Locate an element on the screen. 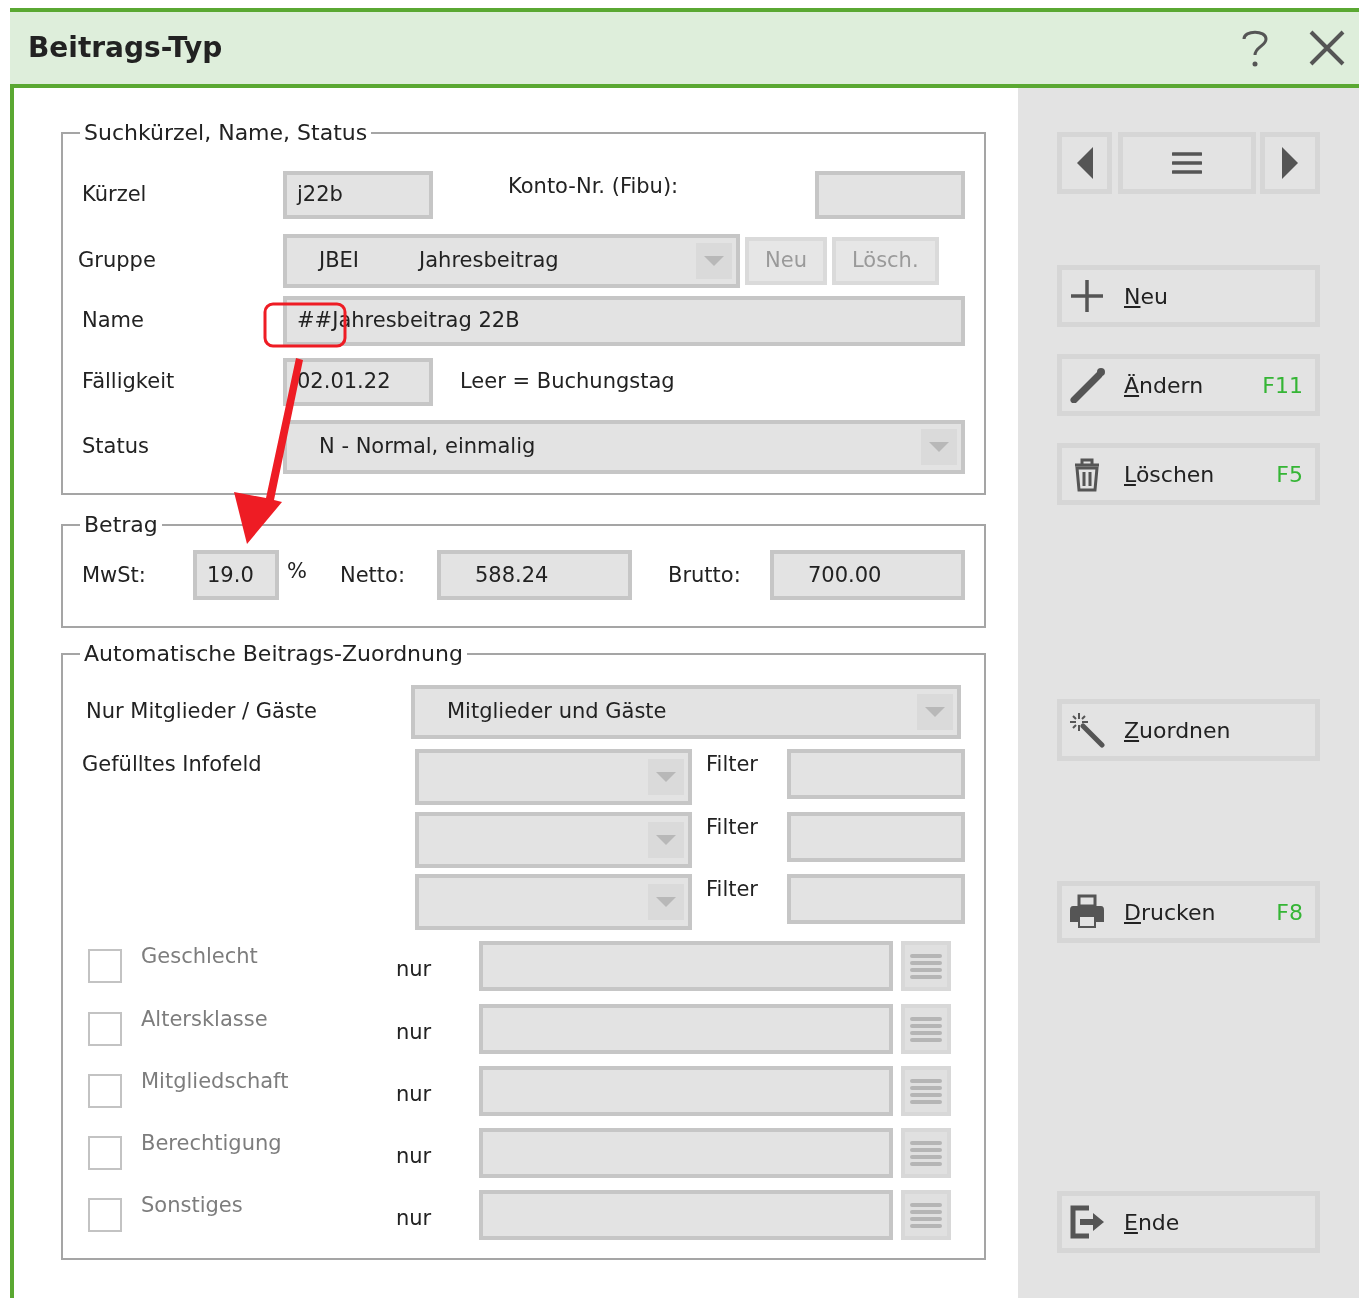 The width and height of the screenshot is (1359, 1298). printer-icon is located at coordinates (1087, 912).